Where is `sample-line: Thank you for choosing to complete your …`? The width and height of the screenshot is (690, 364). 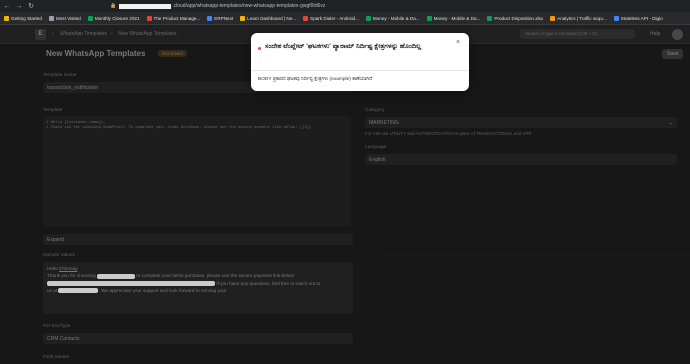 sample-line: Thank you for choosing to complete your … is located at coordinates (171, 276).